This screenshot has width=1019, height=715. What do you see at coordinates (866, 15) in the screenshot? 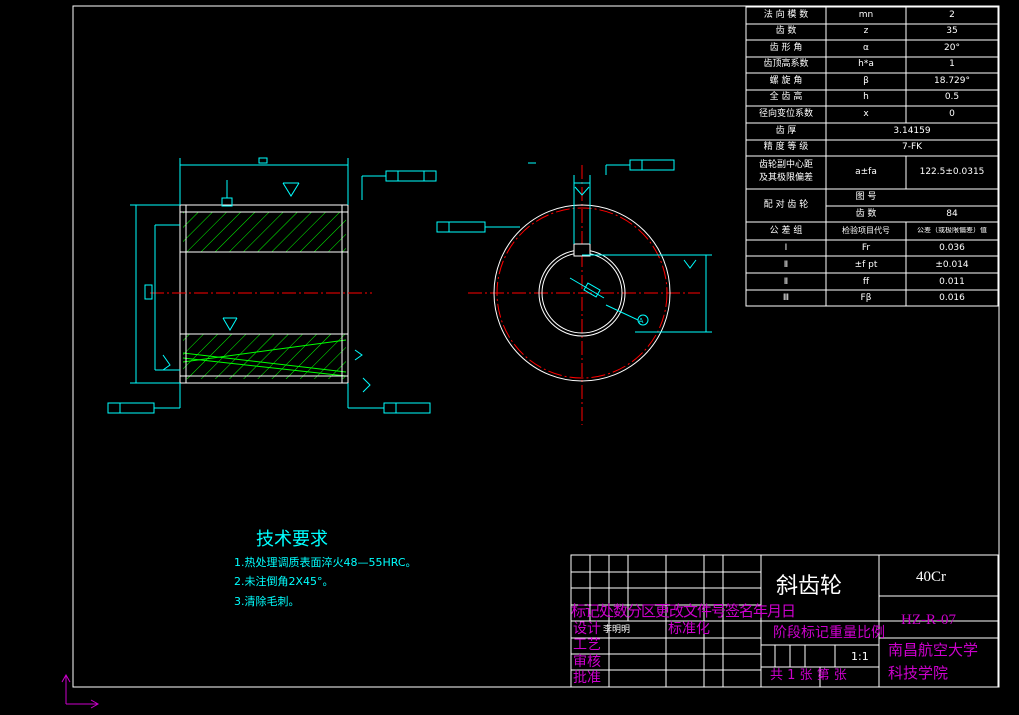
I see `param-symbol-0: mn` at bounding box center [866, 15].